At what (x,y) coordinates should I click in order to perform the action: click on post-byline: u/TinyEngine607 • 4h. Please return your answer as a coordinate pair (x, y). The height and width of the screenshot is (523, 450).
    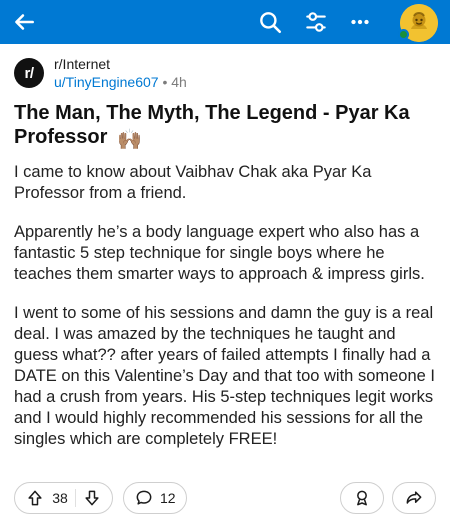
    Looking at the image, I should click on (120, 82).